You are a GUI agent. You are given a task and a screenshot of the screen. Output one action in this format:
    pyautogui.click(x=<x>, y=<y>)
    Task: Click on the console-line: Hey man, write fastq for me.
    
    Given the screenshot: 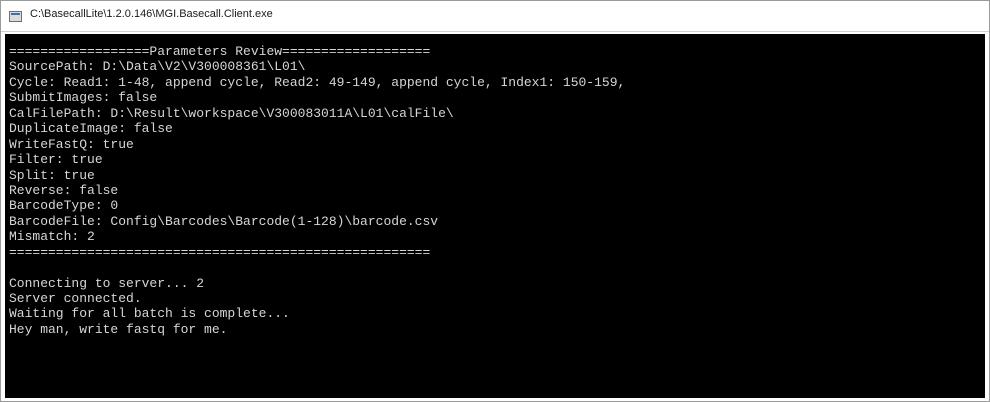 What is the action you would take?
    pyautogui.click(x=118, y=329)
    